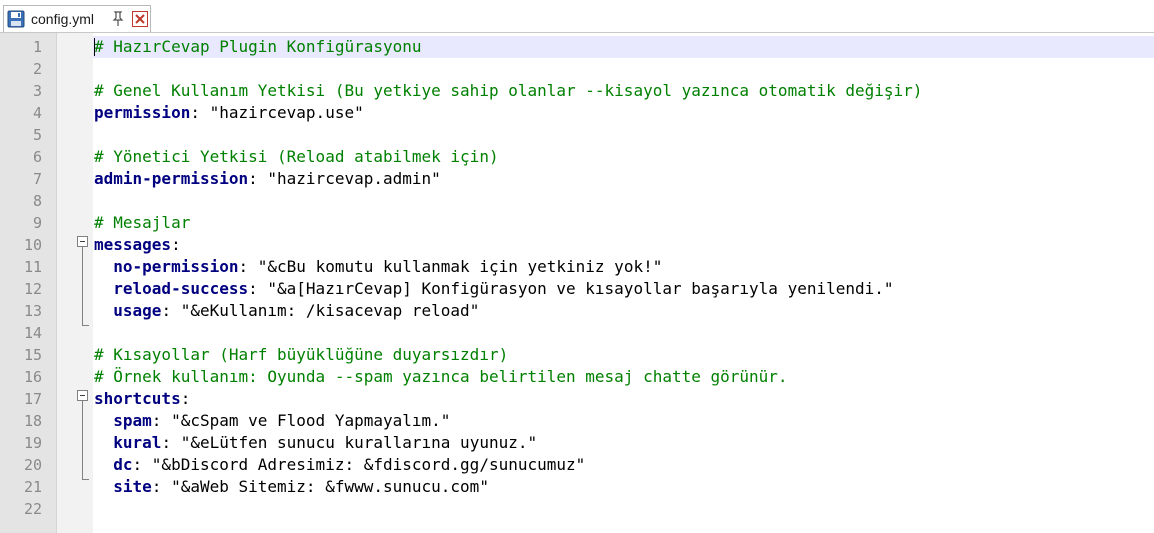  I want to click on code-line: permission: "hazircevap.use", so click(624, 113).